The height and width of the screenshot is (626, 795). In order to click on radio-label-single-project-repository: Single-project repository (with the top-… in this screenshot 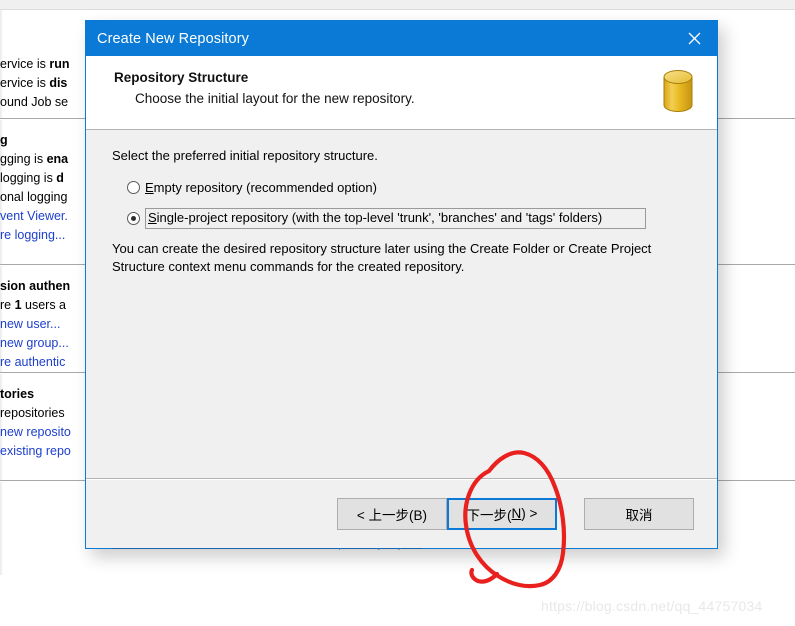, I will do `click(395, 218)`.